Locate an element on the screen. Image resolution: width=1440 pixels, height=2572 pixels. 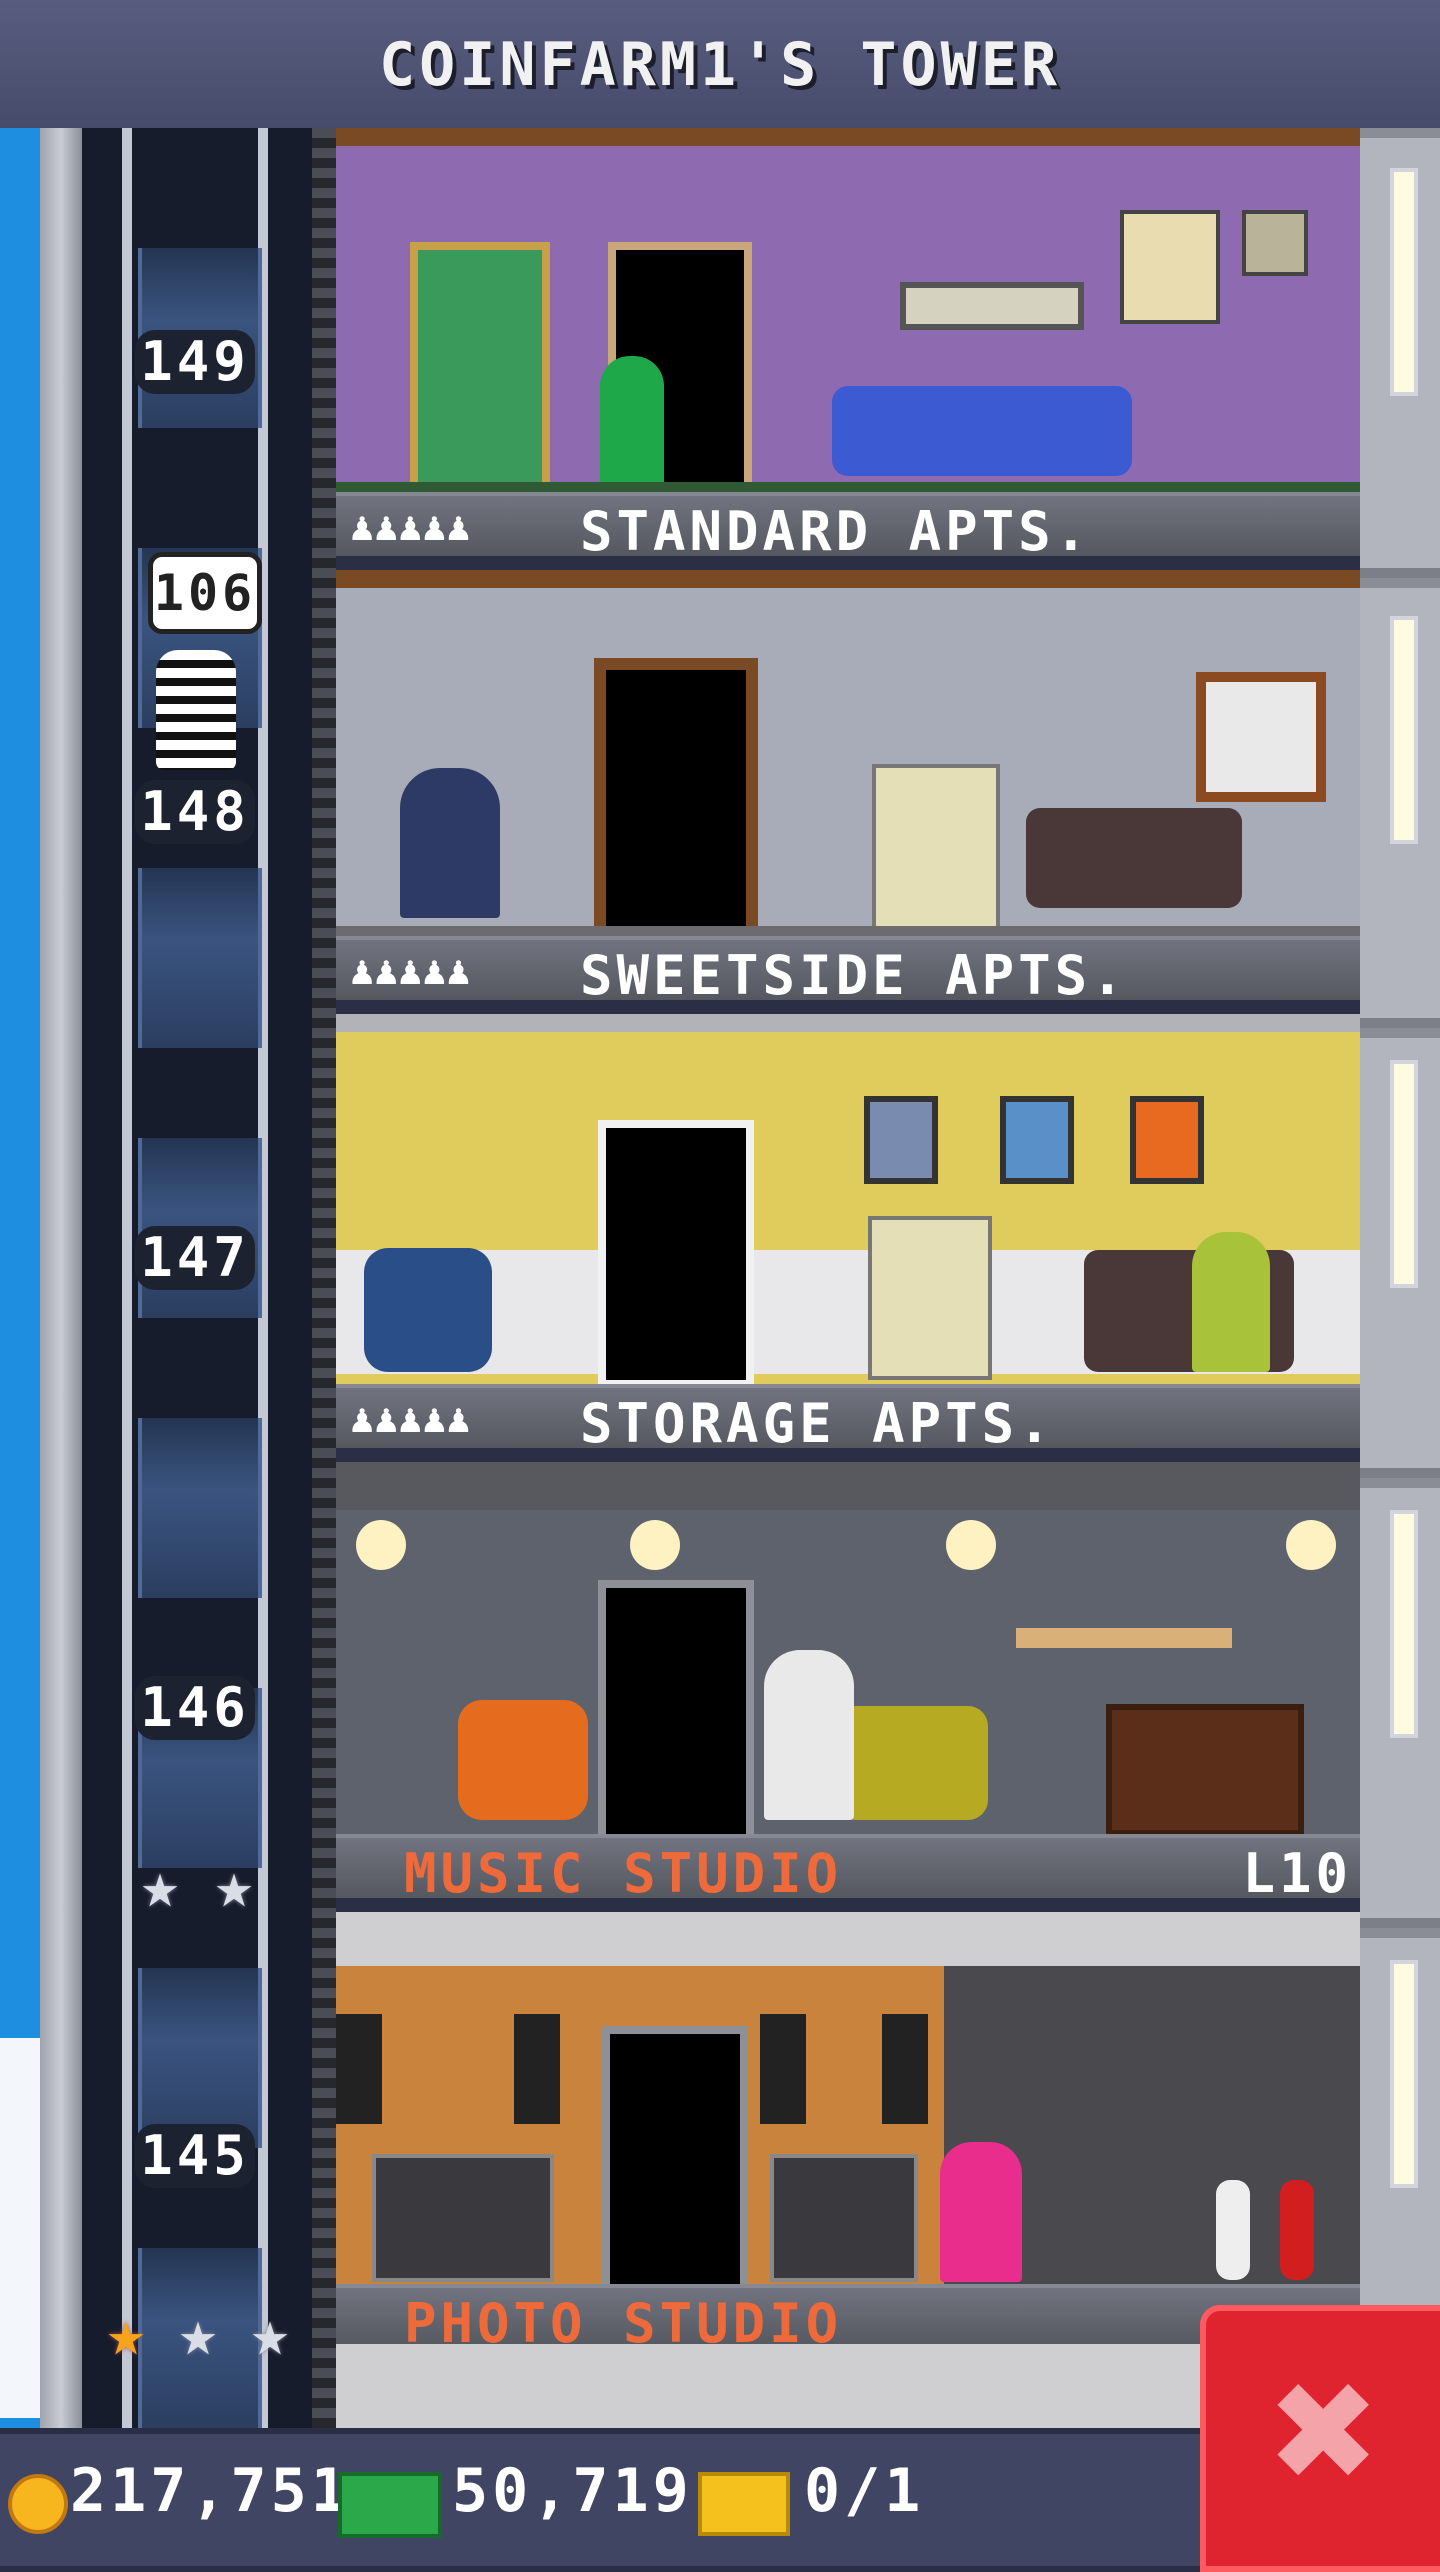
coin-icon is located at coordinates (38, 2504).